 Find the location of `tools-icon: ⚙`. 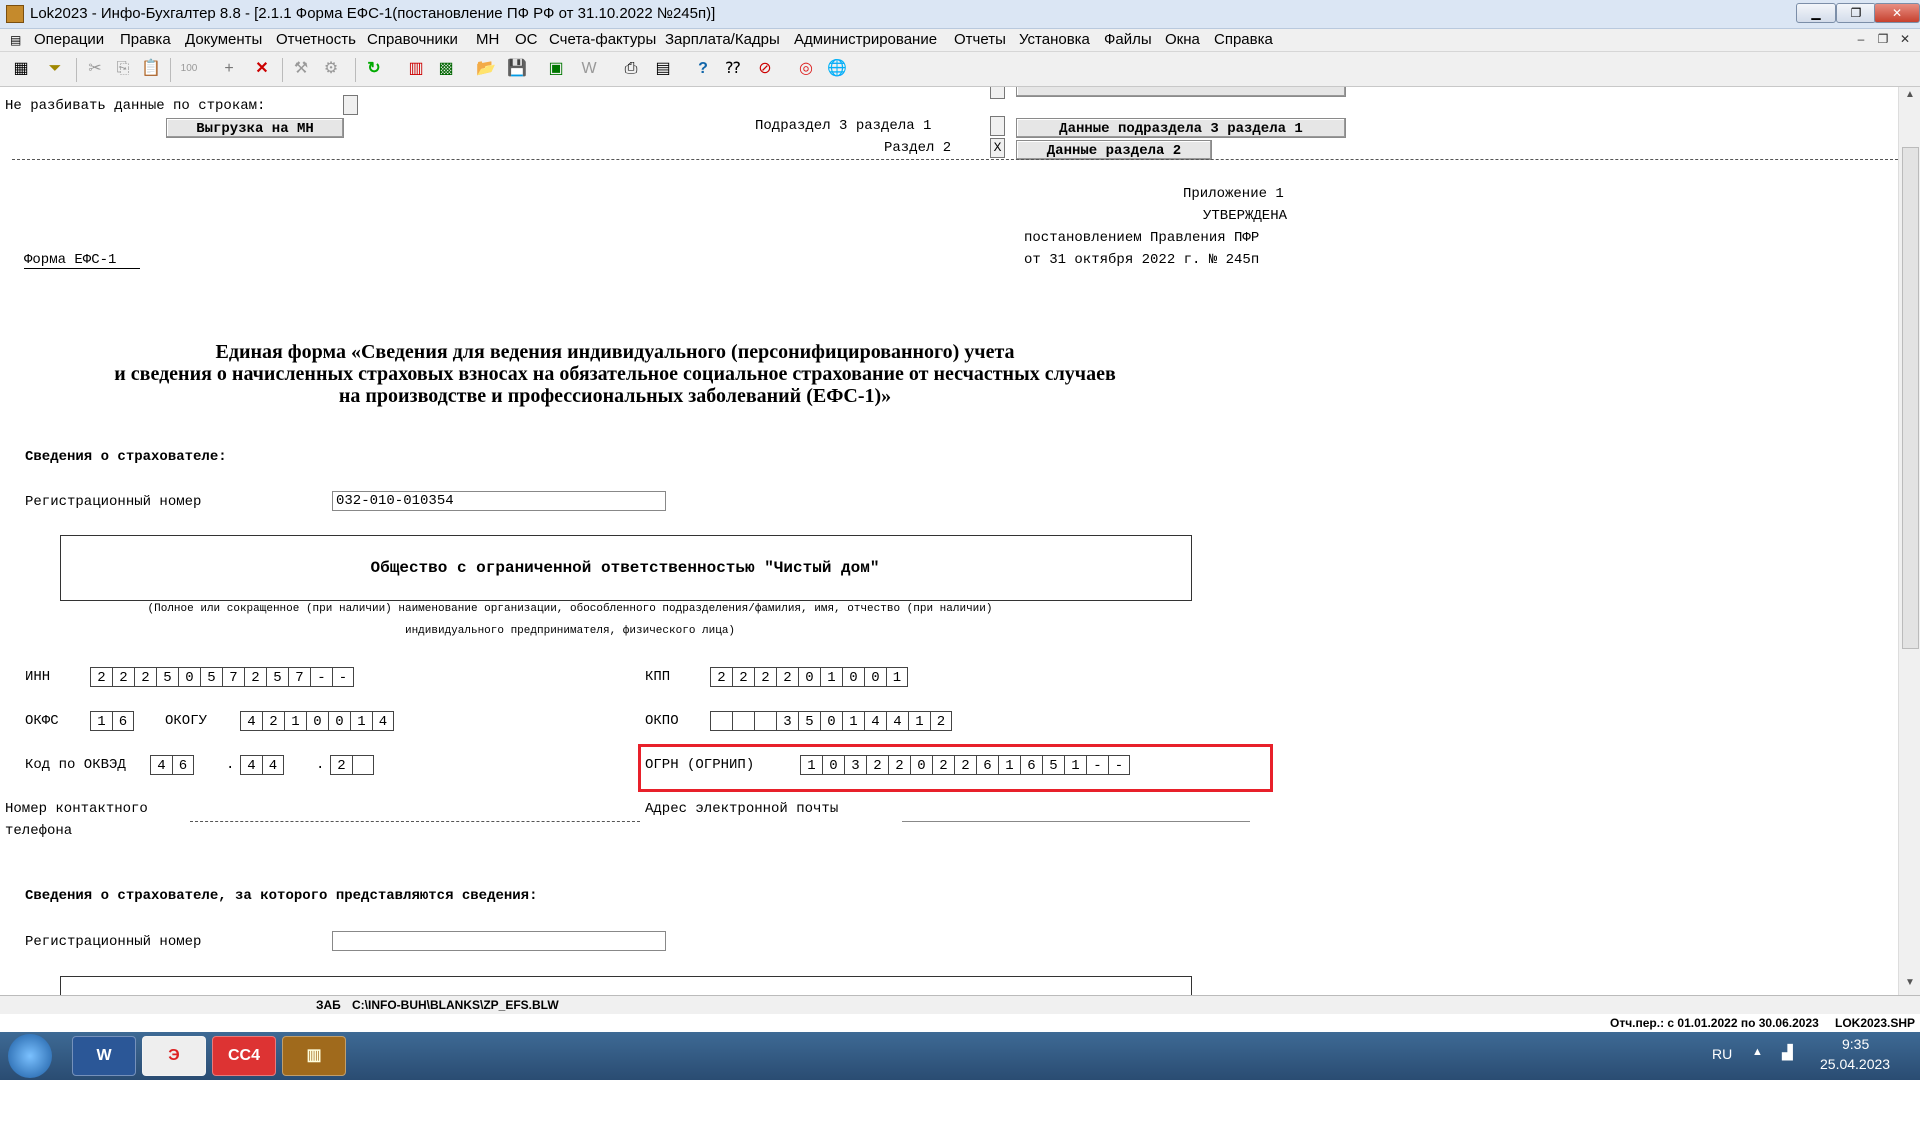

tools-icon: ⚙ is located at coordinates (331, 69).